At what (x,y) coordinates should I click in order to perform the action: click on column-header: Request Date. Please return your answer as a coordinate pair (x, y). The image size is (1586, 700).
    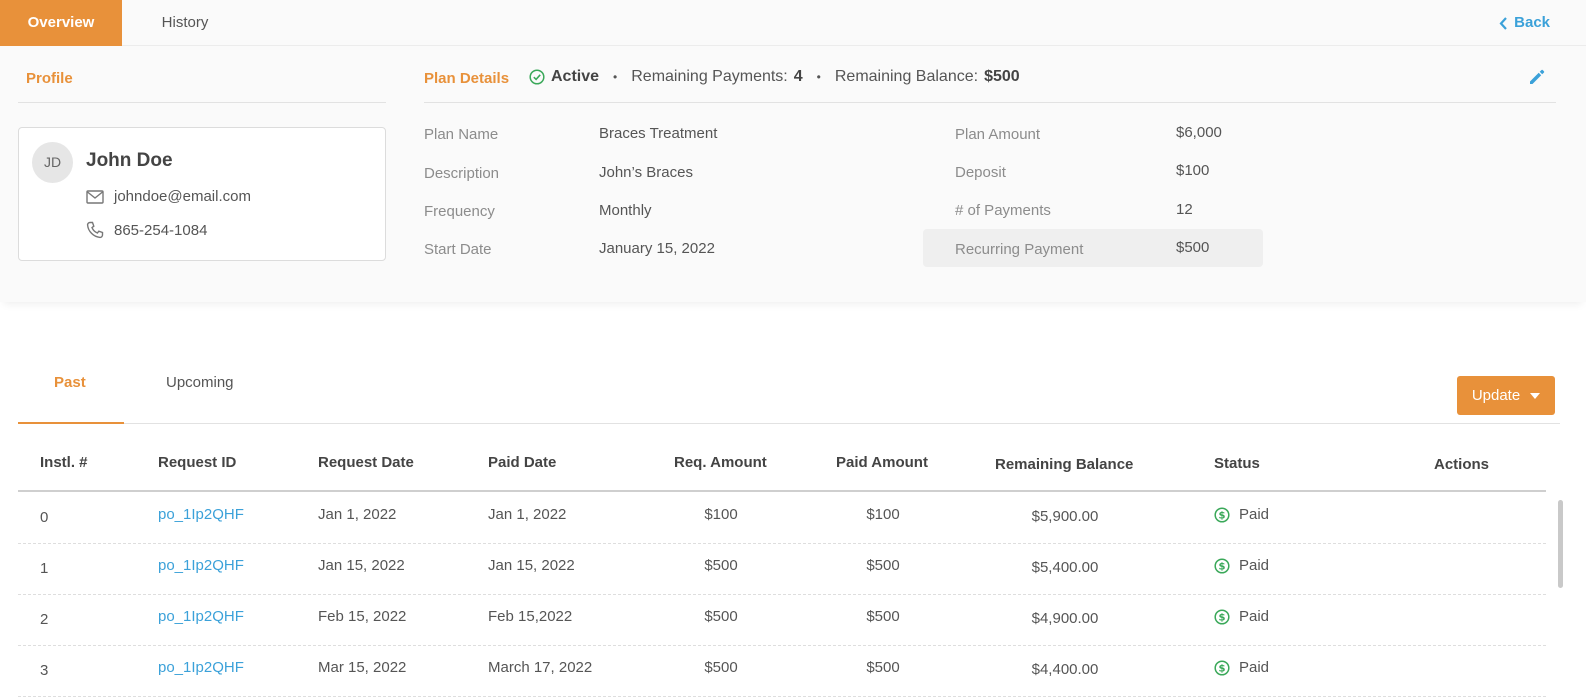
    Looking at the image, I should click on (366, 462).